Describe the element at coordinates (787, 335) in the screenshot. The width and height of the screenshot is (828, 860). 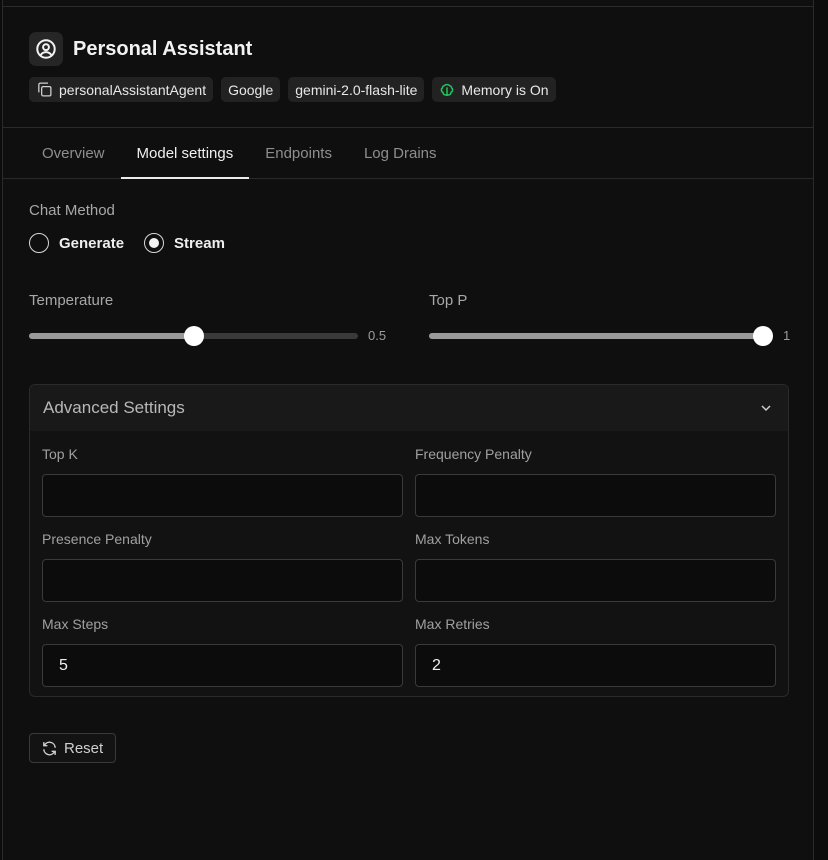
I see `top-p-value: 1` at that location.